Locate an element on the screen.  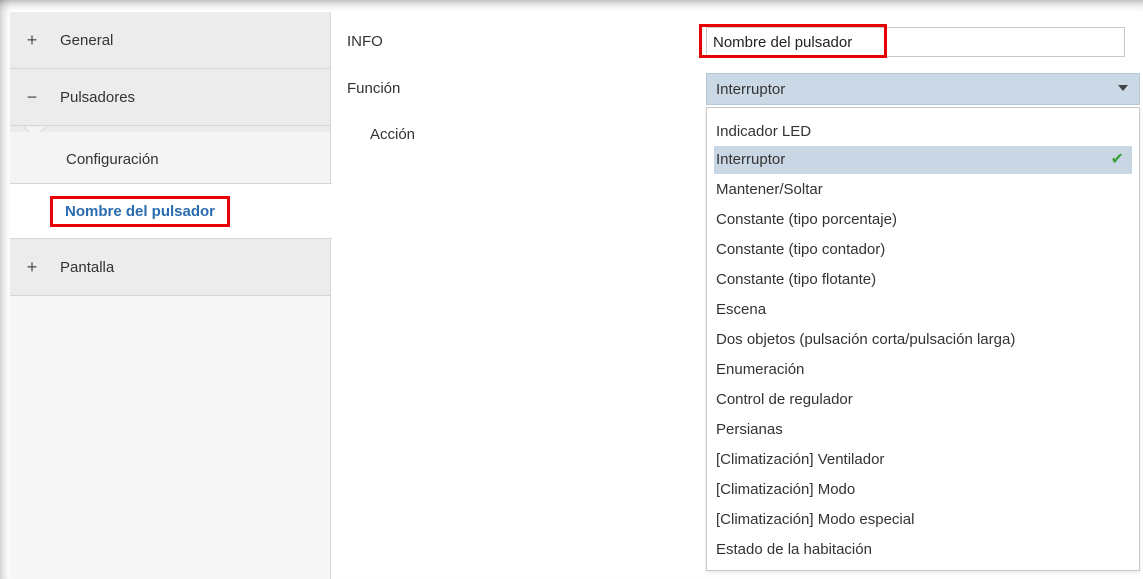
dropdown-option: Constante (tipo contador) is located at coordinates (923, 250).